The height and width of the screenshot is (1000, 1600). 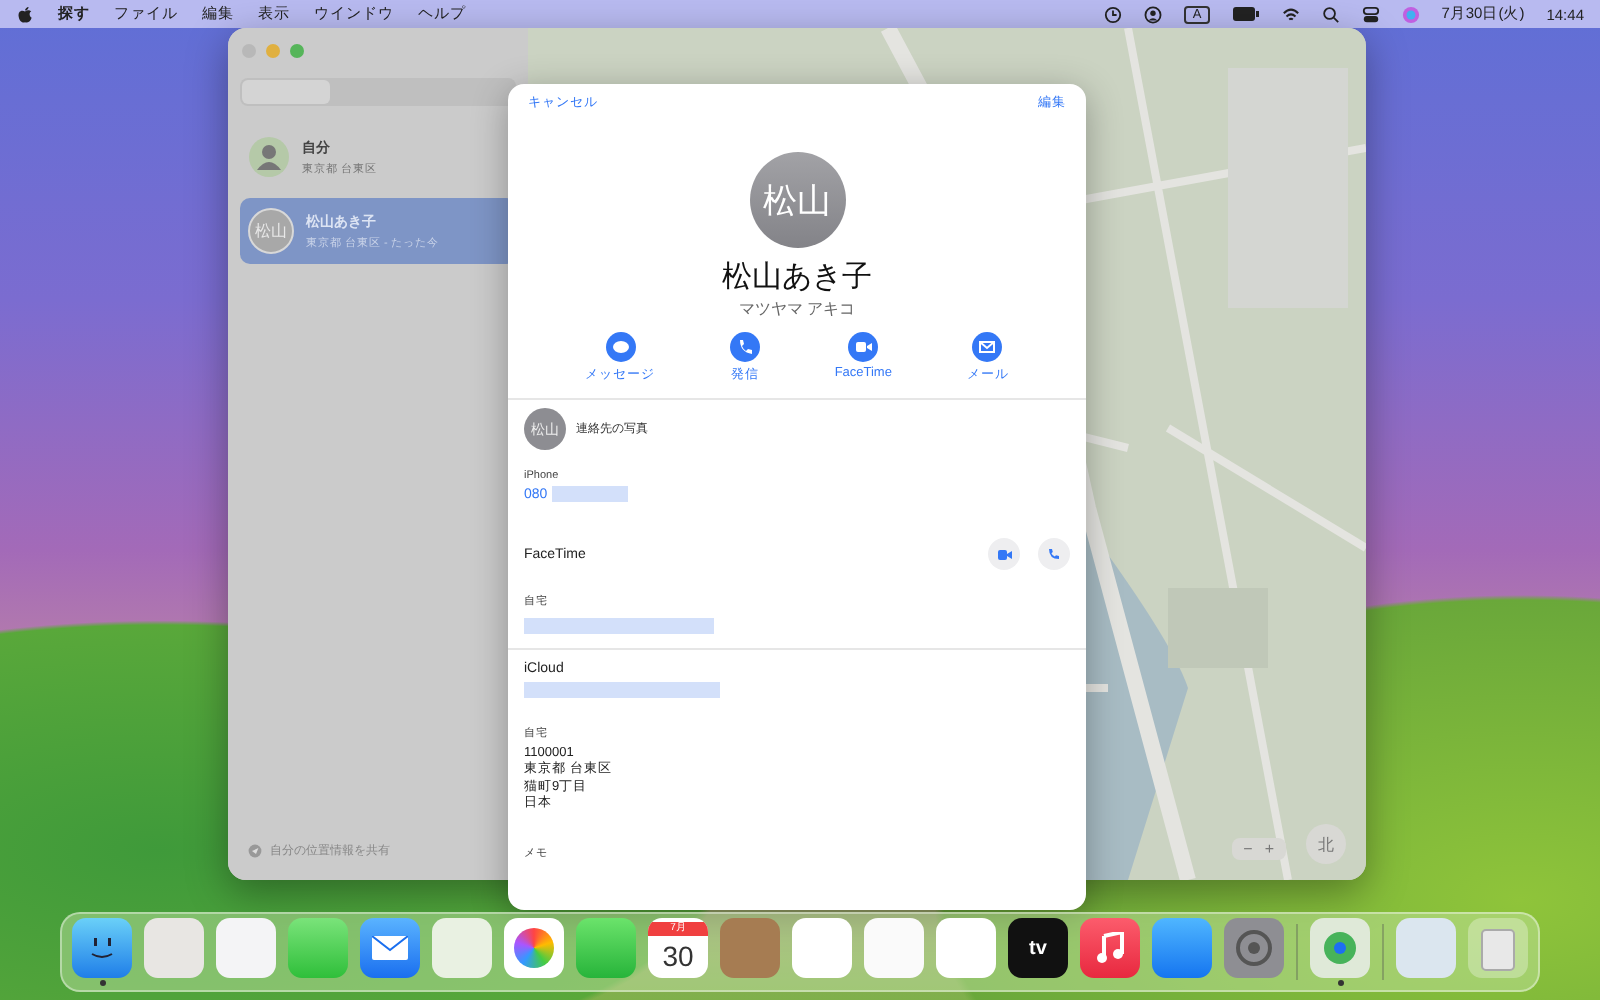 I want to click on wifi-icon, so click(x=1290, y=14).